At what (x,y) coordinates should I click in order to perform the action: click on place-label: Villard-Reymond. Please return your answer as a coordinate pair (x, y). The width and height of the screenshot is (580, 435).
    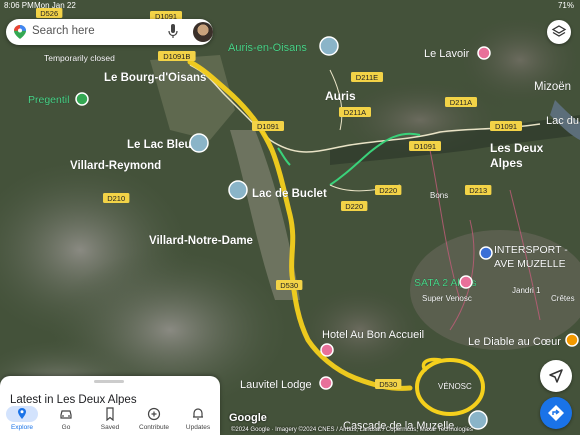
    Looking at the image, I should click on (116, 166).